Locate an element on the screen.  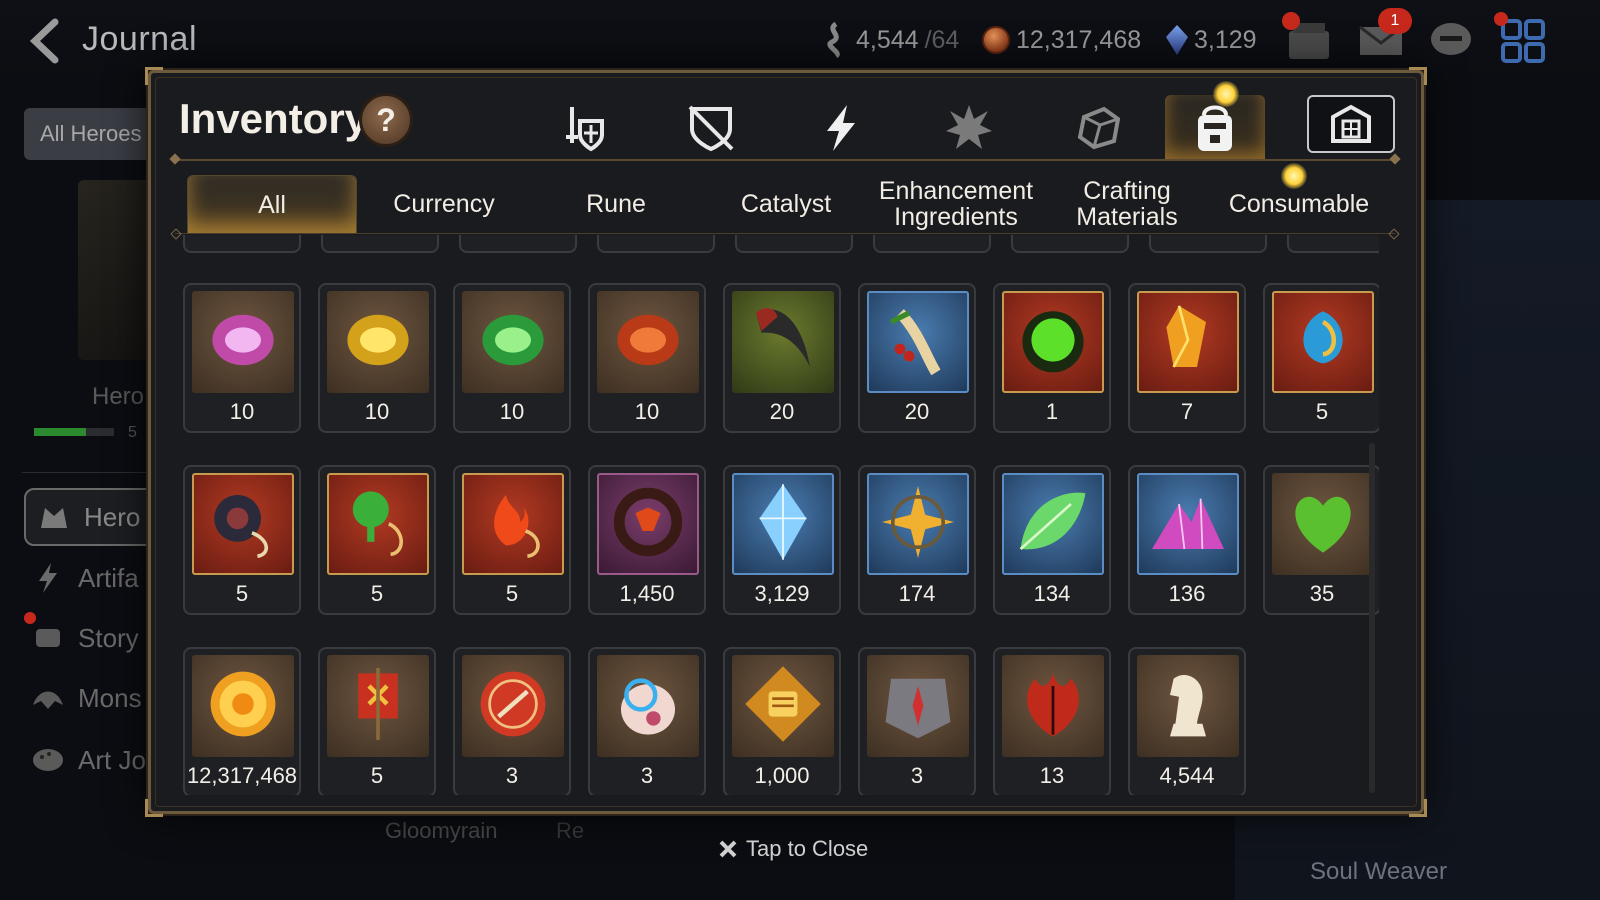
close-icon is located at coordinates (728, 849).